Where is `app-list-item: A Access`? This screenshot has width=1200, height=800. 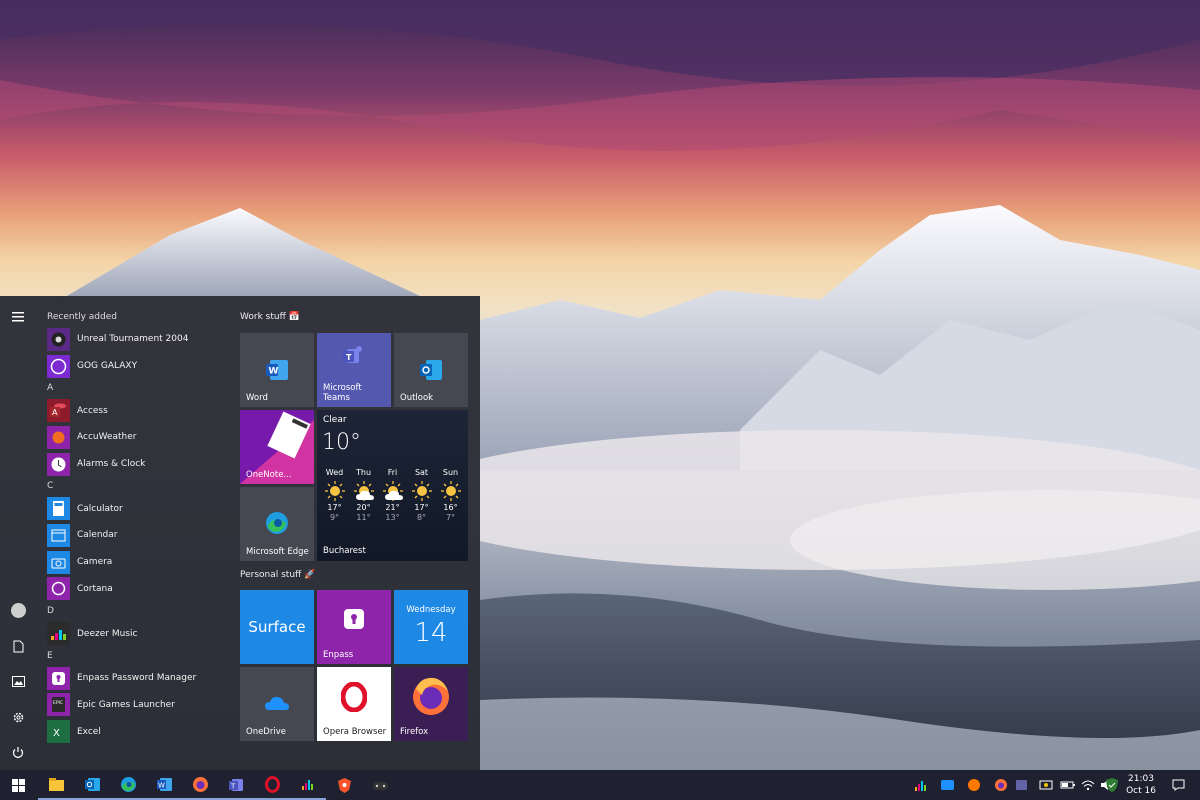 app-list-item: A Access is located at coordinates (133, 410).